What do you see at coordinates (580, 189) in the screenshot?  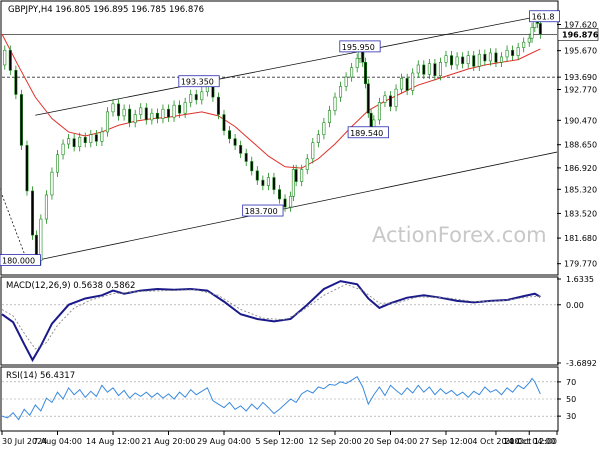 I see `price-y-label: 185.320` at bounding box center [580, 189].